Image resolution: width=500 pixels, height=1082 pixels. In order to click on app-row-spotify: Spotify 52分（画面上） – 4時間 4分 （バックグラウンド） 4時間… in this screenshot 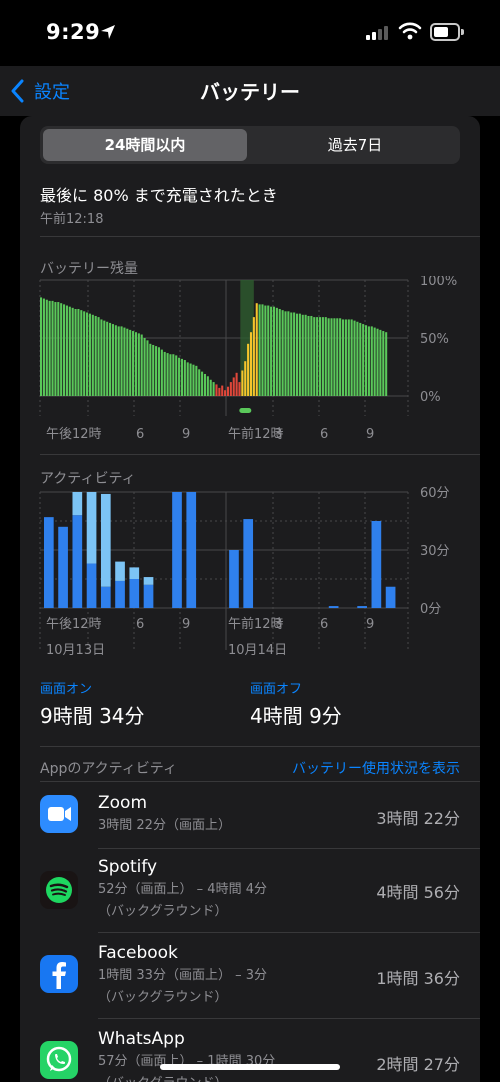, I will do `click(250, 891)`.